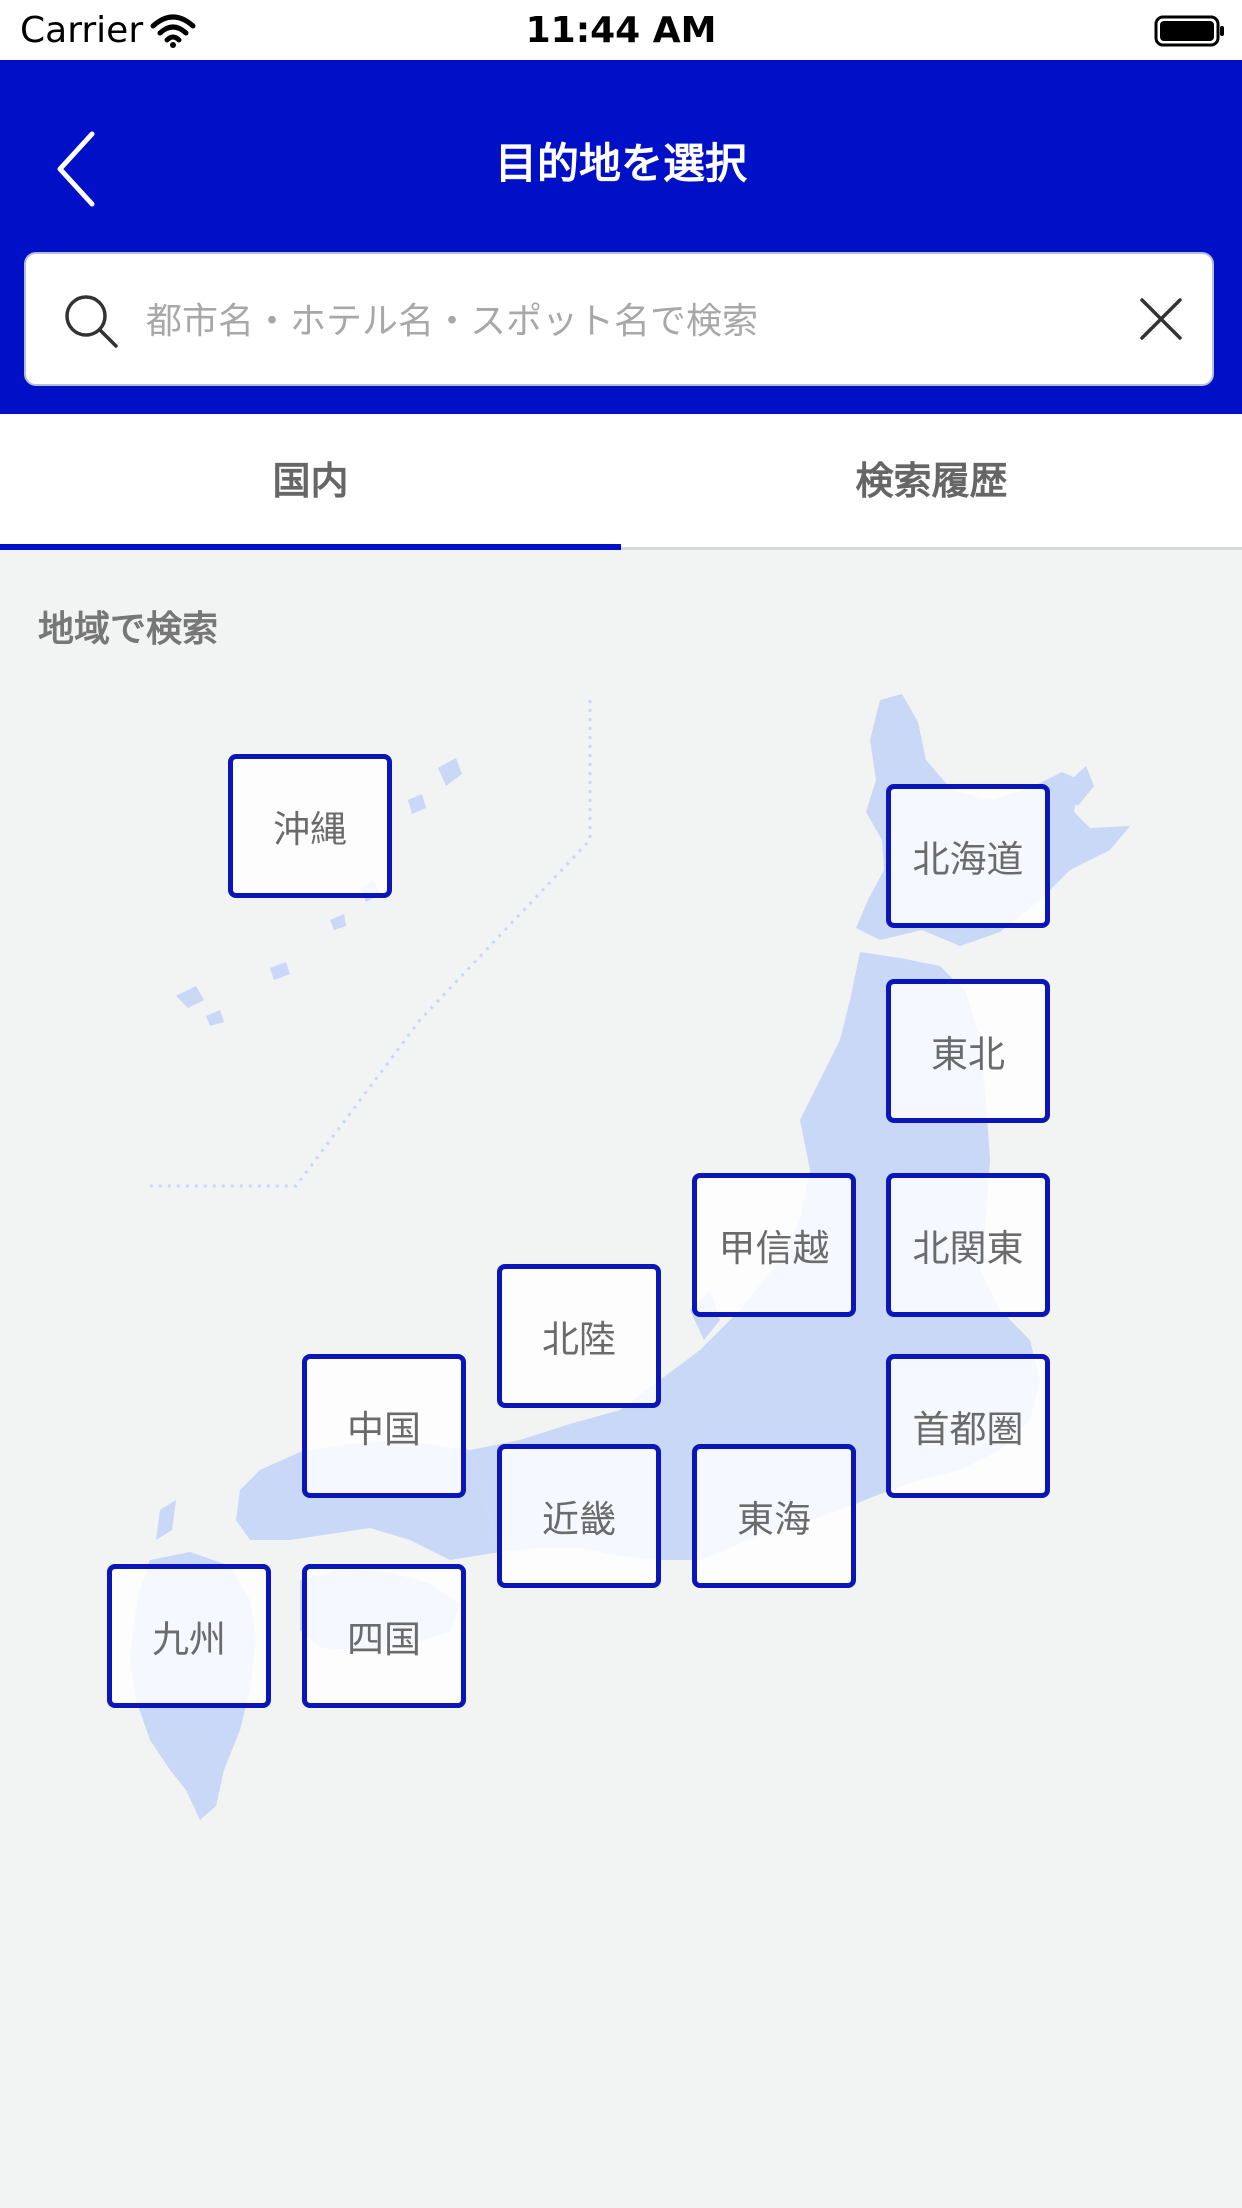  What do you see at coordinates (968, 1051) in the screenshot?
I see `region-tohoku-button: 東北` at bounding box center [968, 1051].